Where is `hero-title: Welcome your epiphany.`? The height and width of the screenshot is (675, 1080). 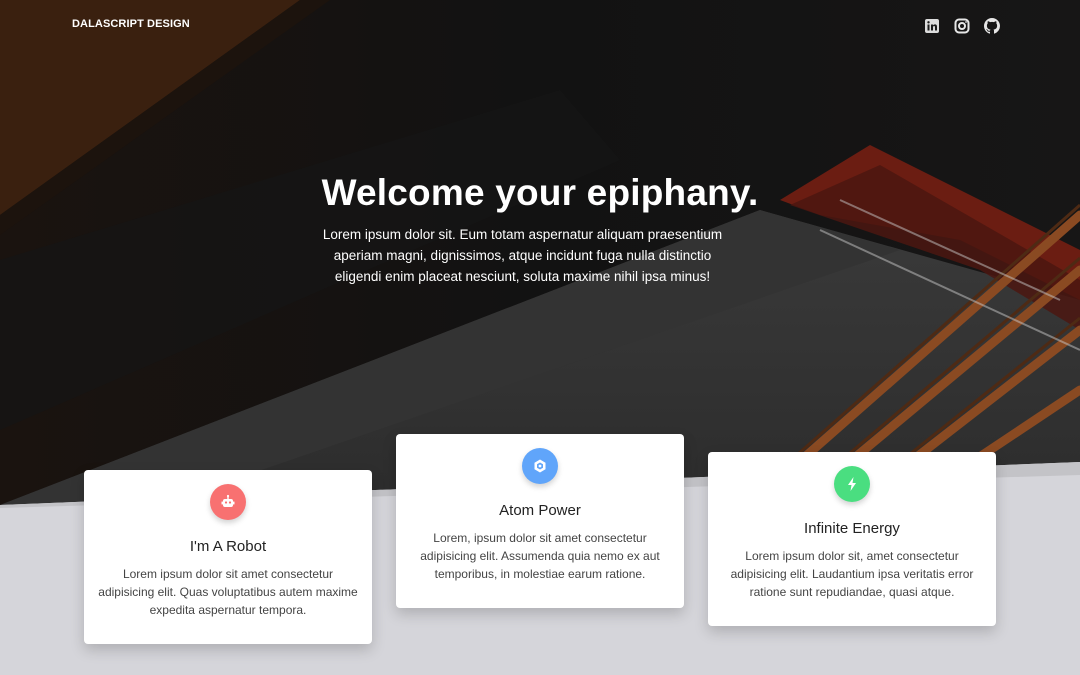
hero-title: Welcome your epiphany. is located at coordinates (540, 192).